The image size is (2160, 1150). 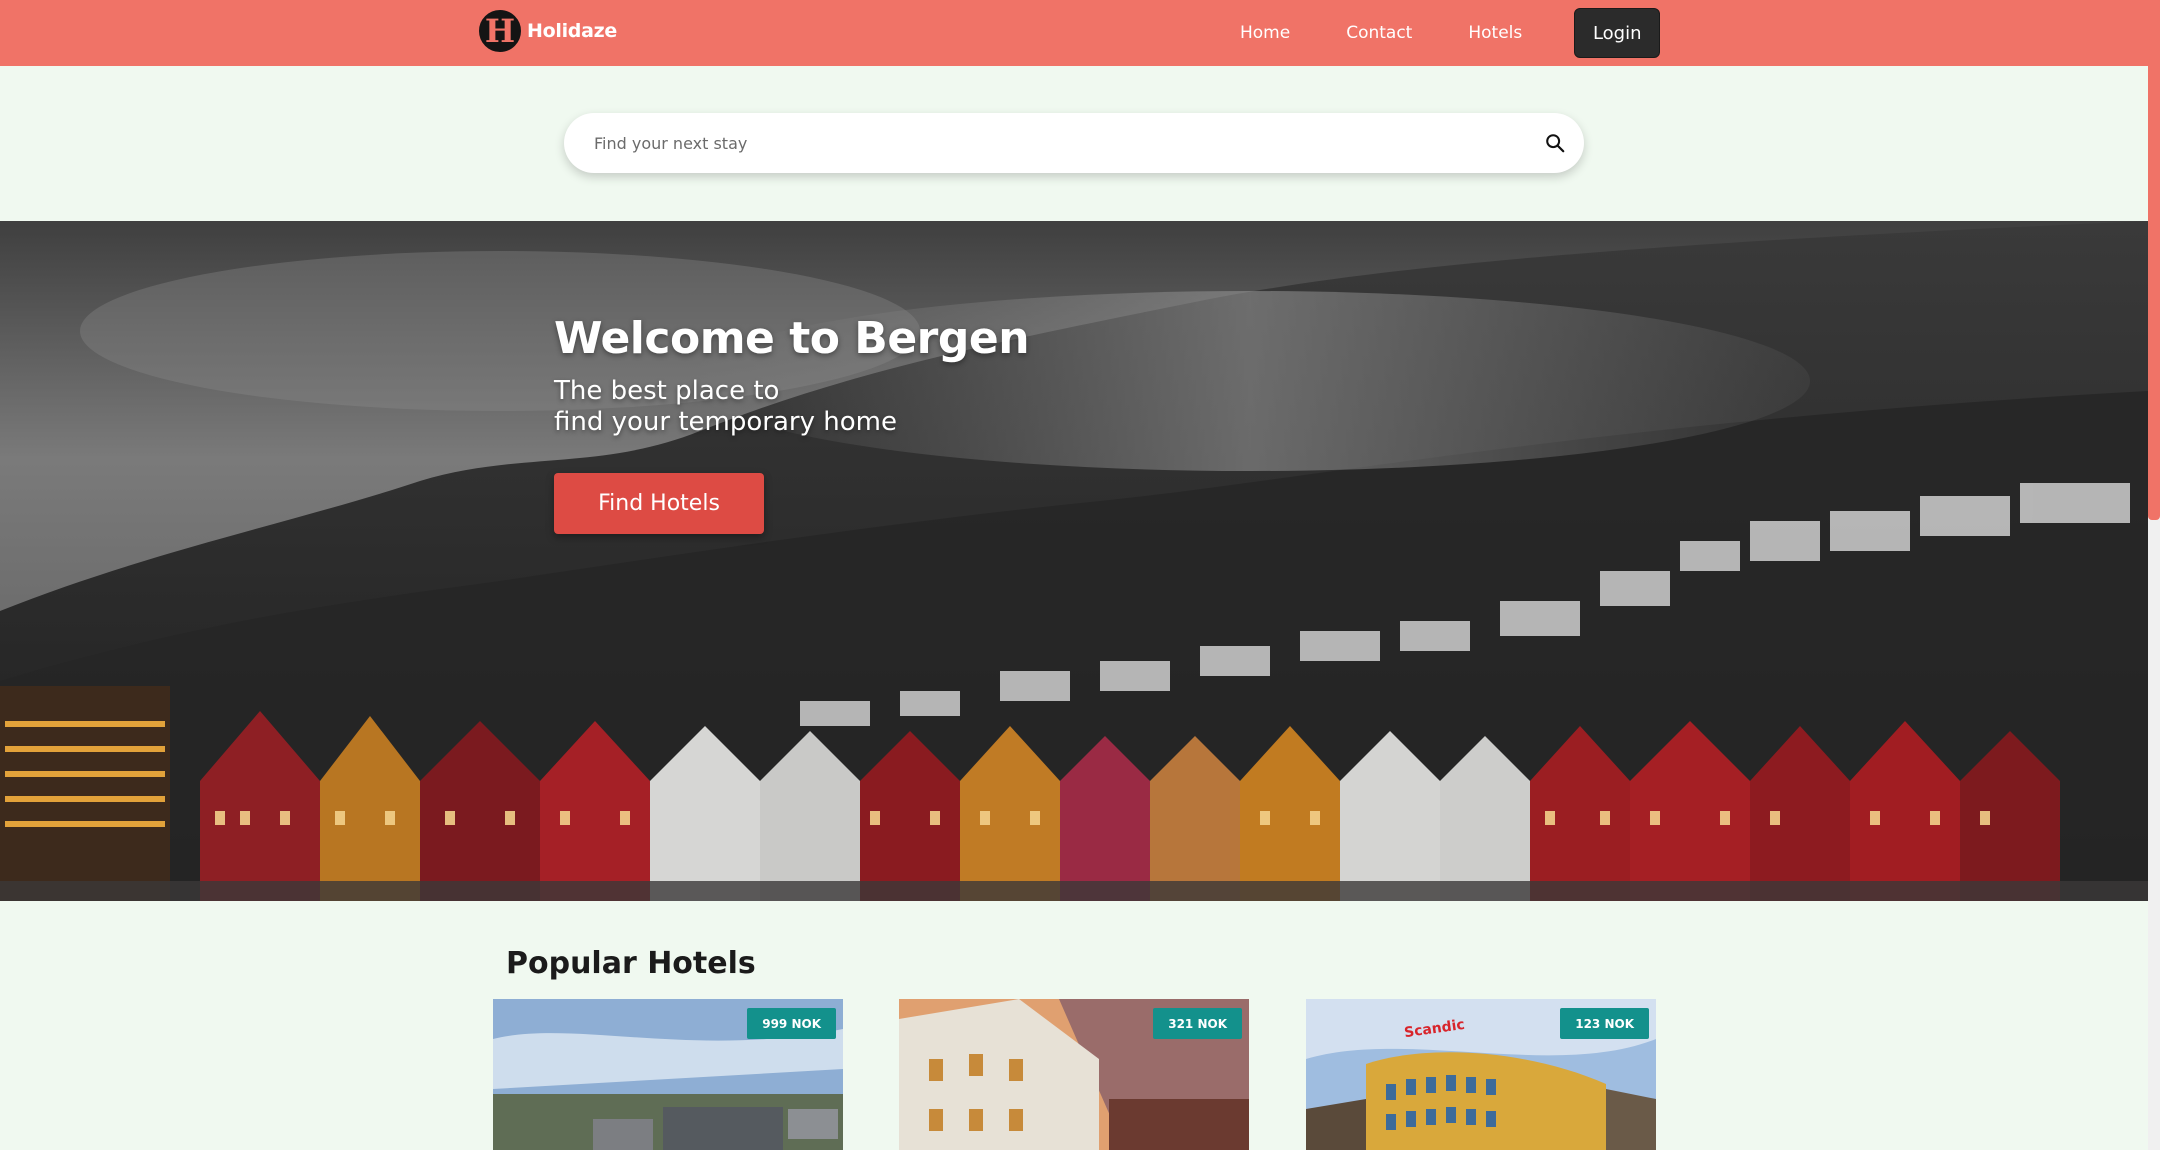 I want to click on brand-name: Holidaze, so click(x=572, y=31).